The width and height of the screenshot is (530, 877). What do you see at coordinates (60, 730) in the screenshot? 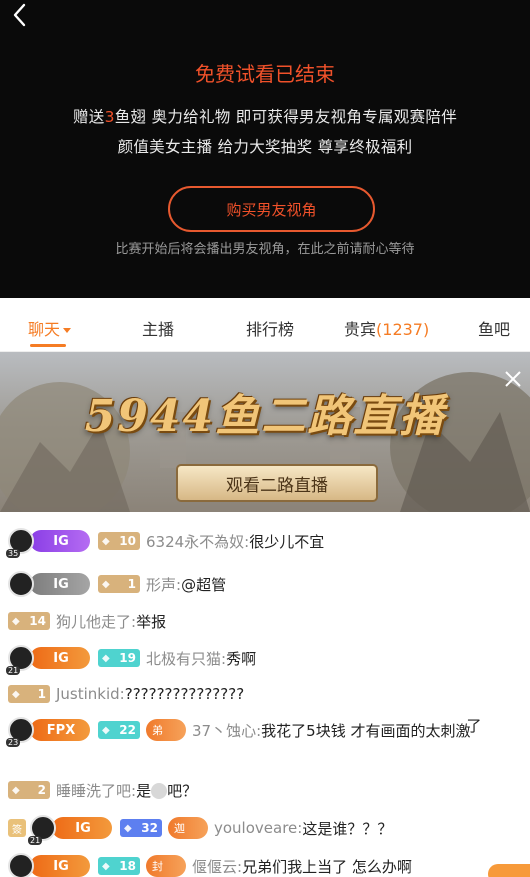
I see `team-badge: FPX` at bounding box center [60, 730].